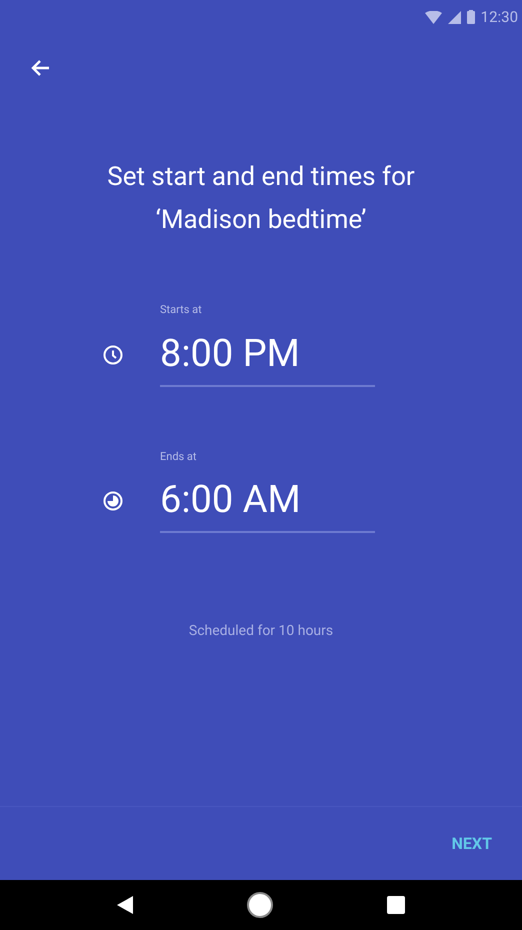  I want to click on screen-title: Set start and end times for ‘Madison bedtime’, so click(261, 199).